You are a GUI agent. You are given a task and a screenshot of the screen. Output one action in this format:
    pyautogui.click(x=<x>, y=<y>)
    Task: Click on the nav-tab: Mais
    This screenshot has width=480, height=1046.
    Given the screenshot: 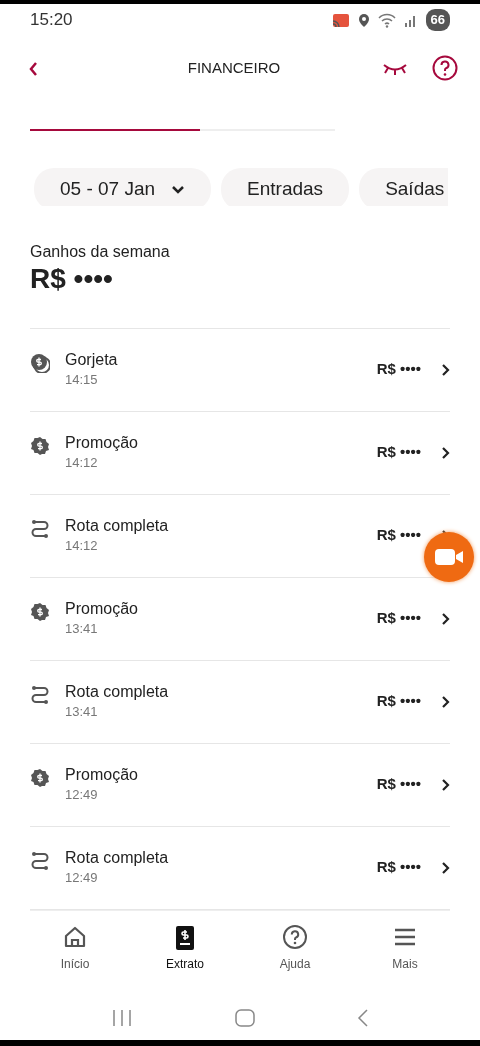 What is the action you would take?
    pyautogui.click(x=405, y=959)
    